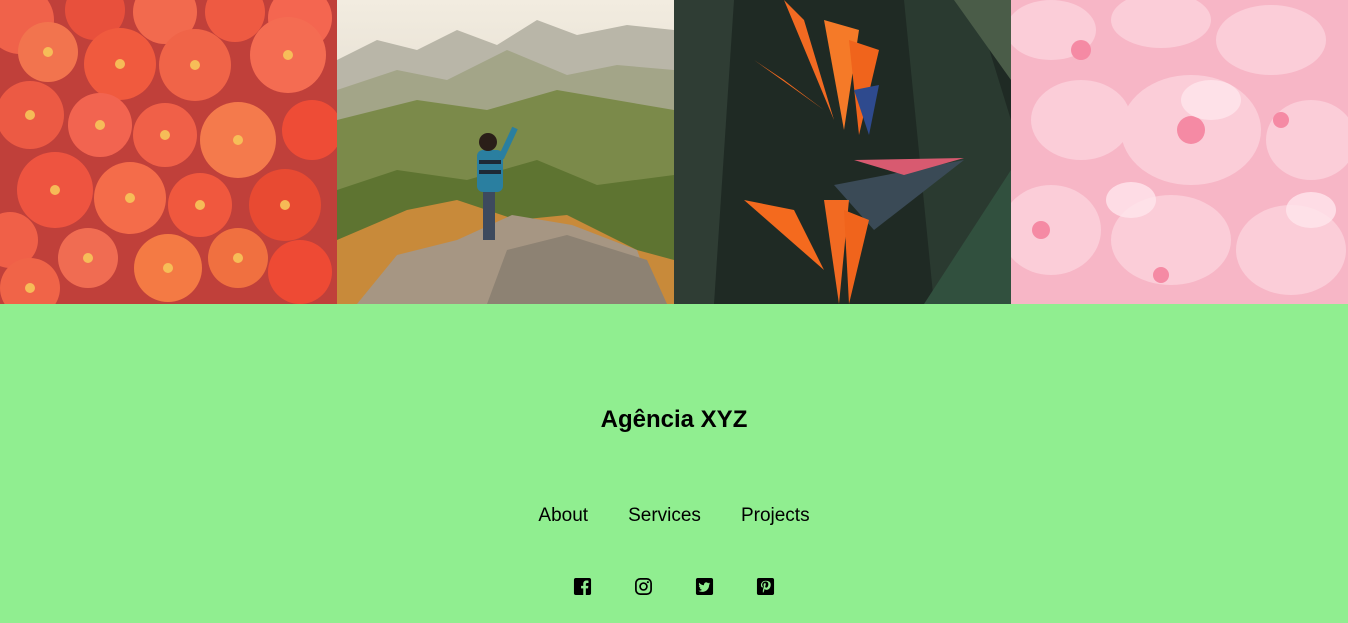 The height and width of the screenshot is (623, 1348). I want to click on nav-link-projects: Projects, so click(775, 516).